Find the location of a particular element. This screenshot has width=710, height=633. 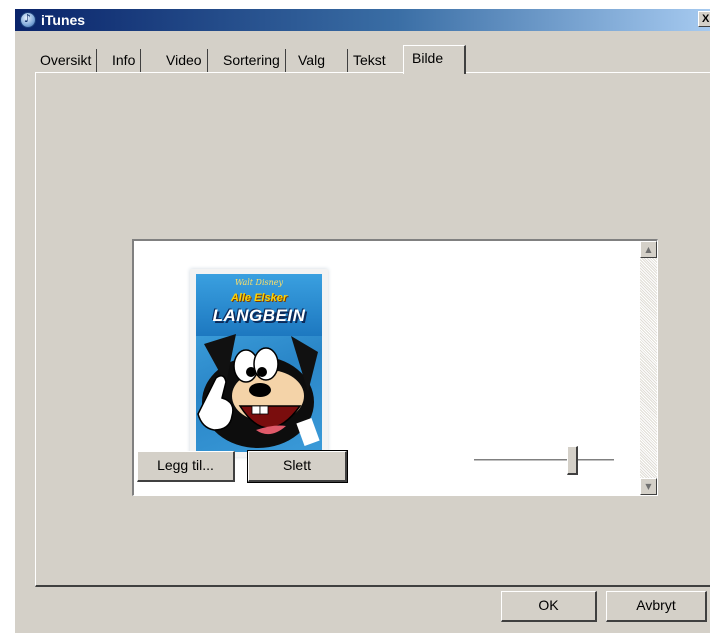

tab-sortering: Sortering is located at coordinates (252, 61).